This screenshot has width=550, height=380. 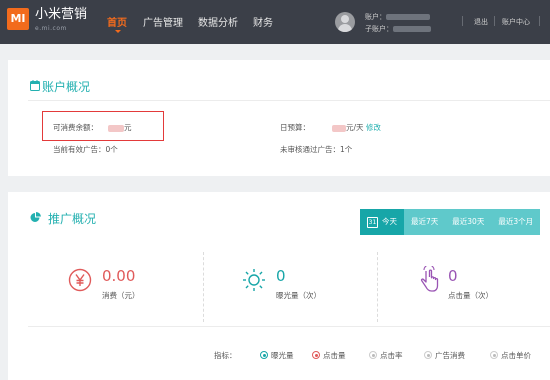 What do you see at coordinates (72, 219) in the screenshot?
I see `promotion-overview-title: 推广概况` at bounding box center [72, 219].